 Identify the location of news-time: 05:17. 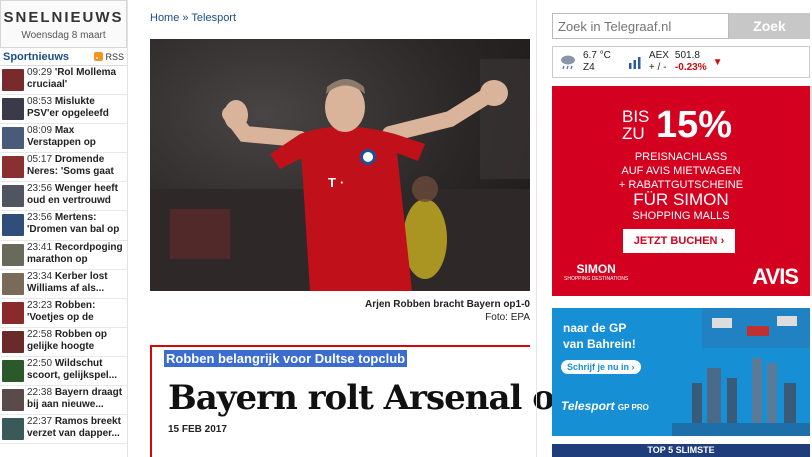
(40, 160).